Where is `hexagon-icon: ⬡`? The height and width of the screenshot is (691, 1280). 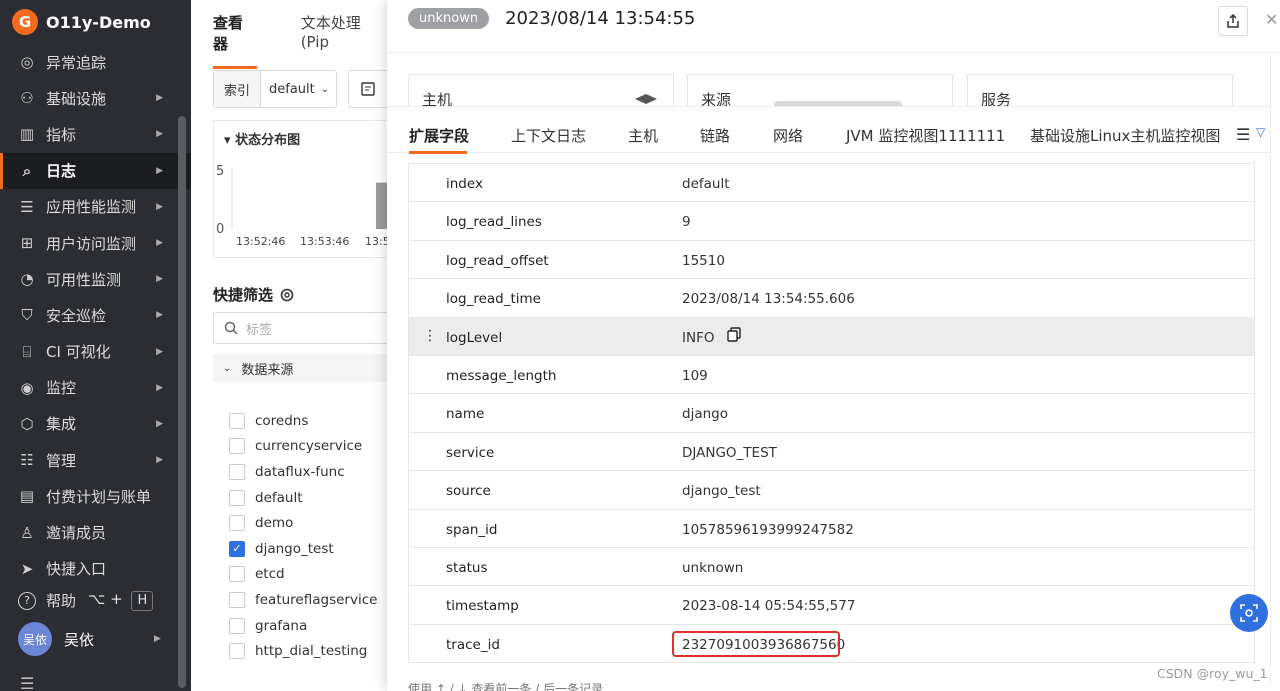
hexagon-icon: ⬡ is located at coordinates (27, 423).